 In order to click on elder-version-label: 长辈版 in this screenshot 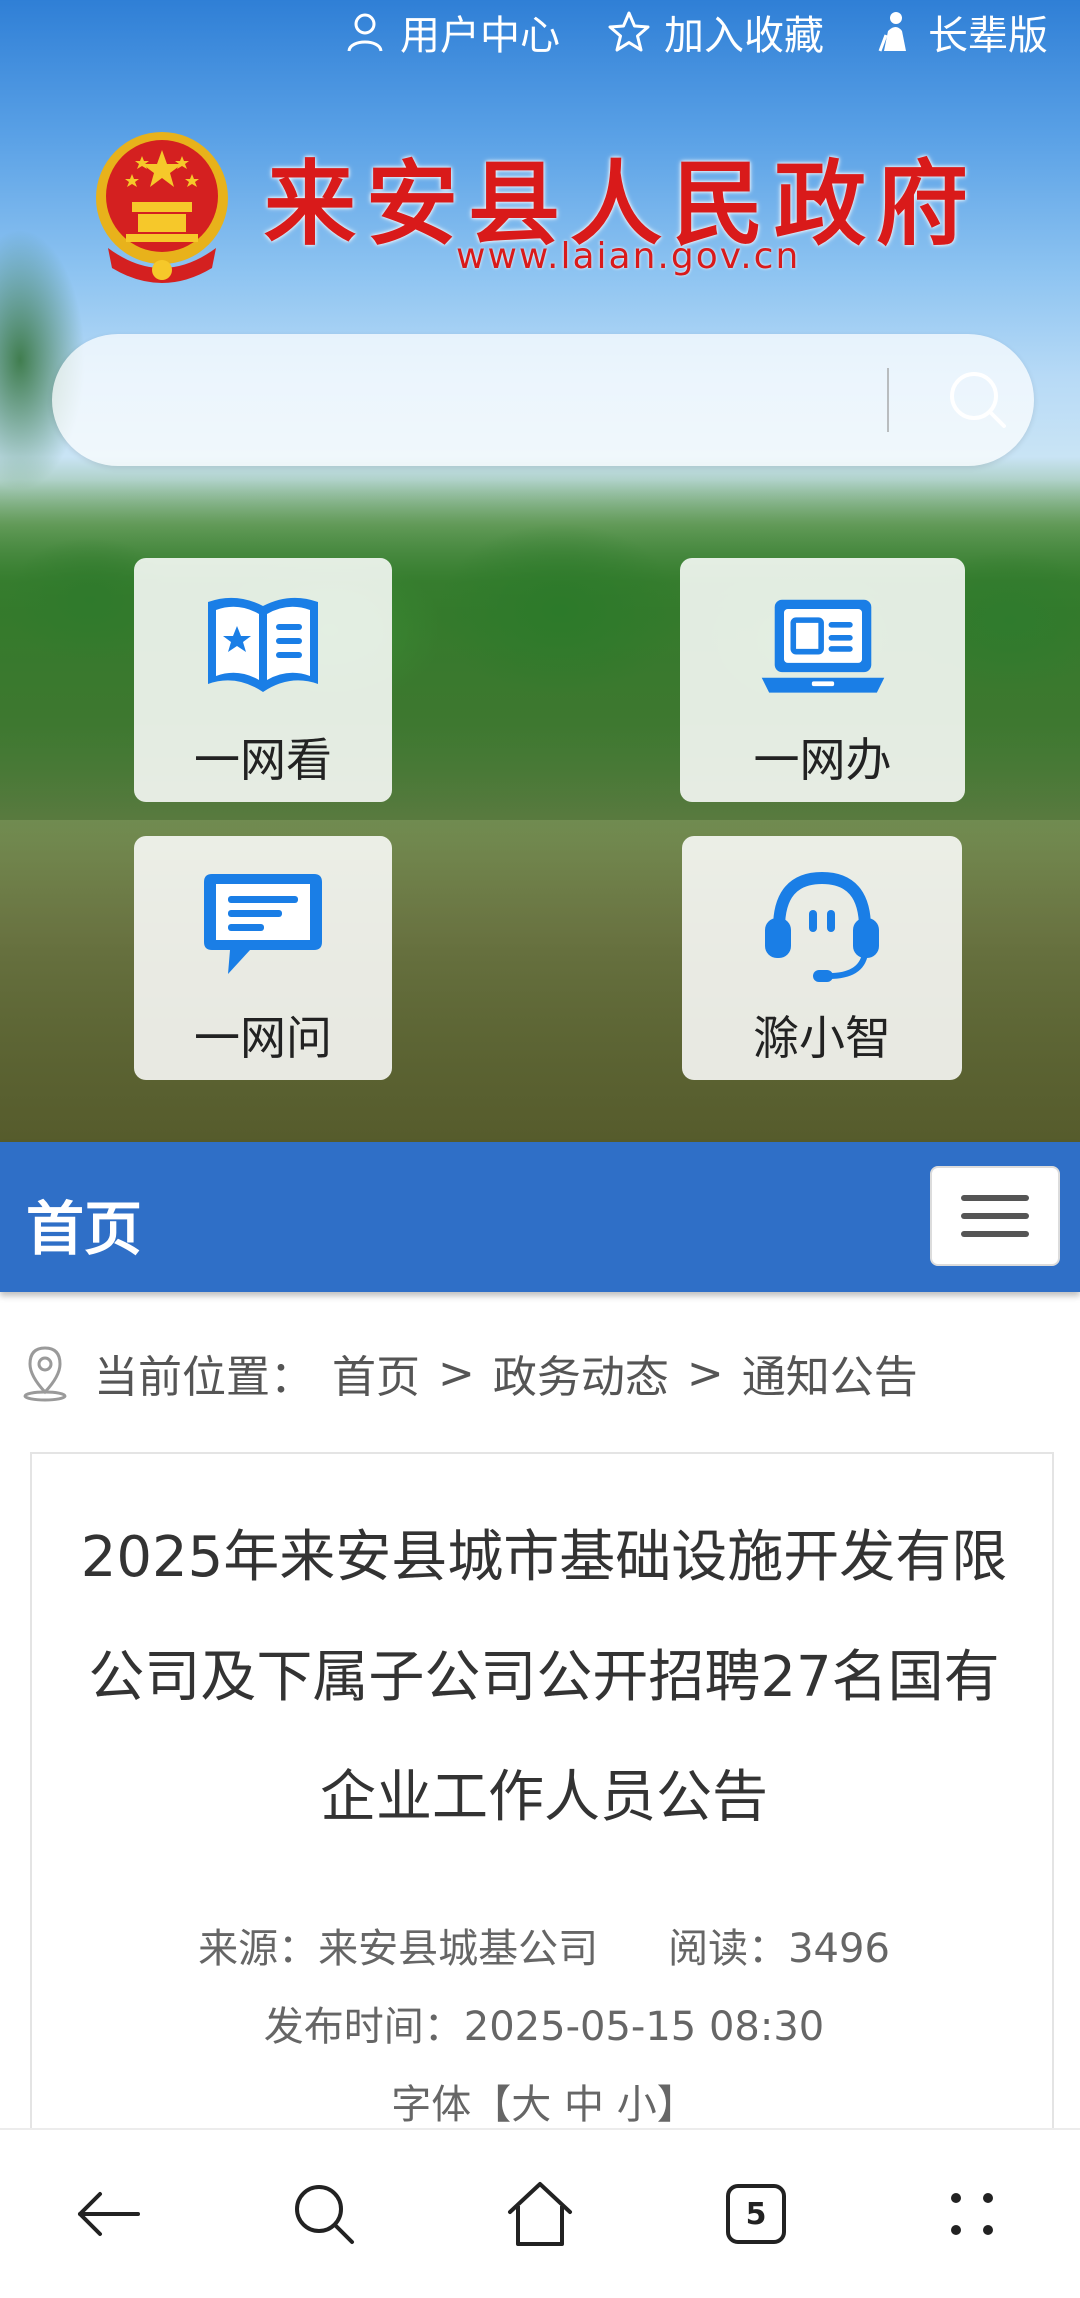, I will do `click(988, 36)`.